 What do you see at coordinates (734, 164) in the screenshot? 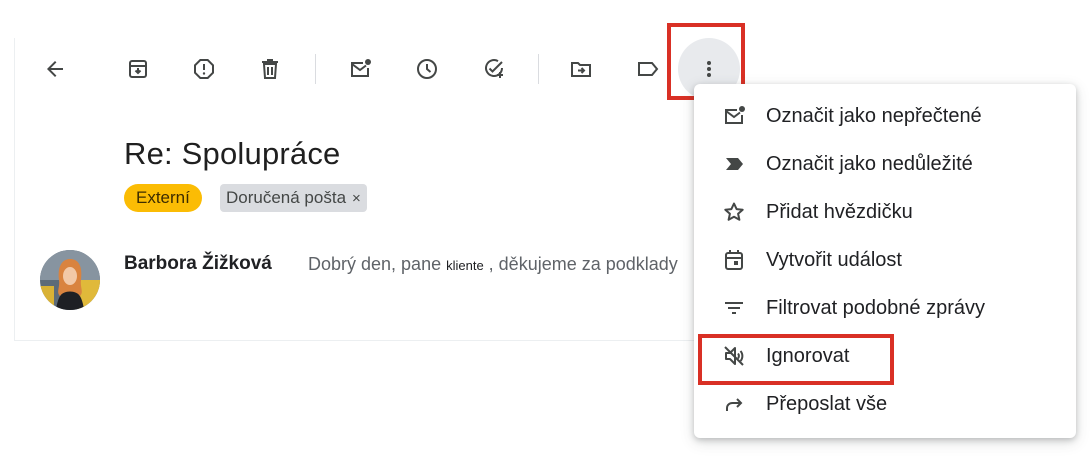
I see `not-important-icon` at bounding box center [734, 164].